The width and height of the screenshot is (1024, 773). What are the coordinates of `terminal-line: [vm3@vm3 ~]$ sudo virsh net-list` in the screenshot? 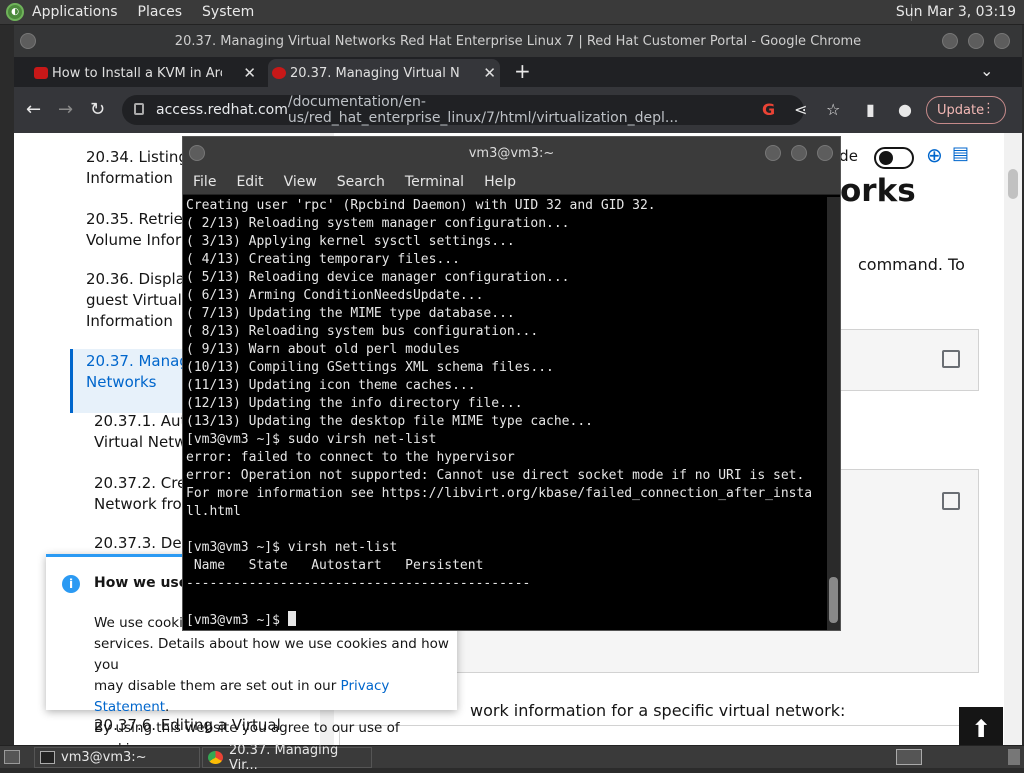 It's located at (311, 439).